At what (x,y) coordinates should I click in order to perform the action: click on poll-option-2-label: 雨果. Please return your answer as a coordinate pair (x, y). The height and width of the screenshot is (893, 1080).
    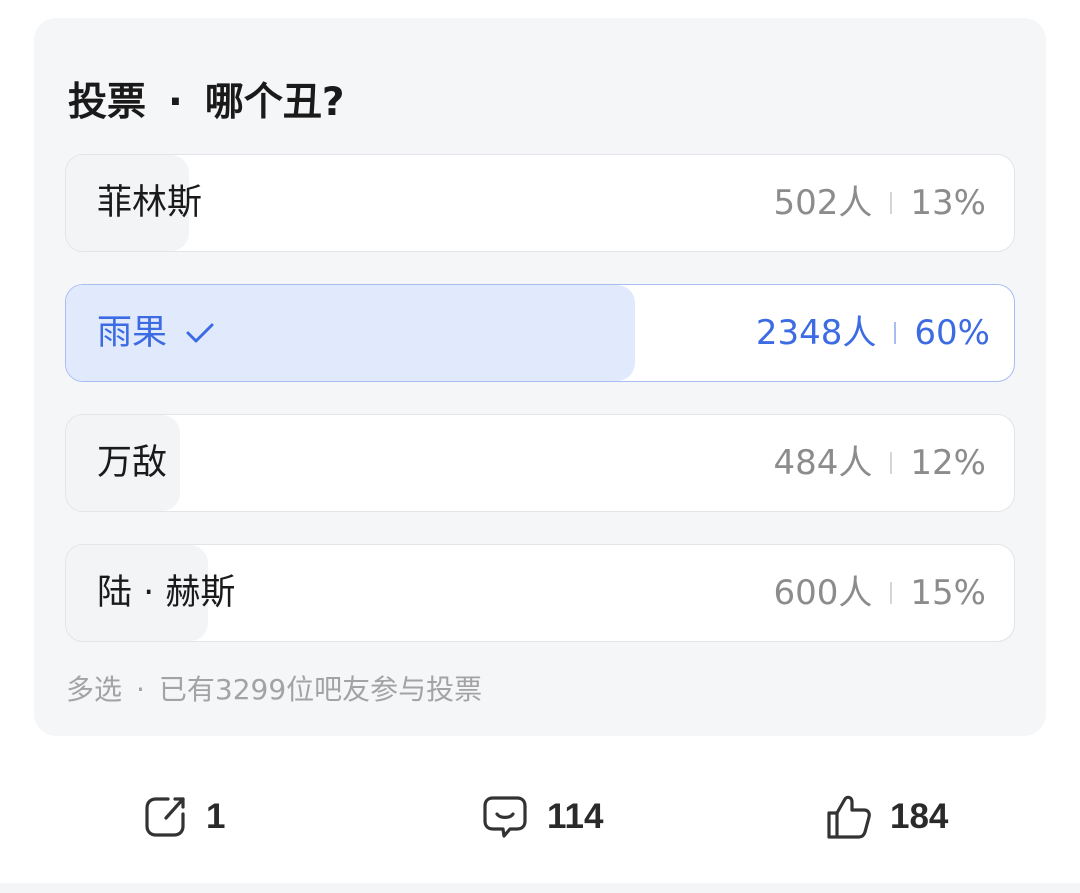
    Looking at the image, I should click on (157, 333).